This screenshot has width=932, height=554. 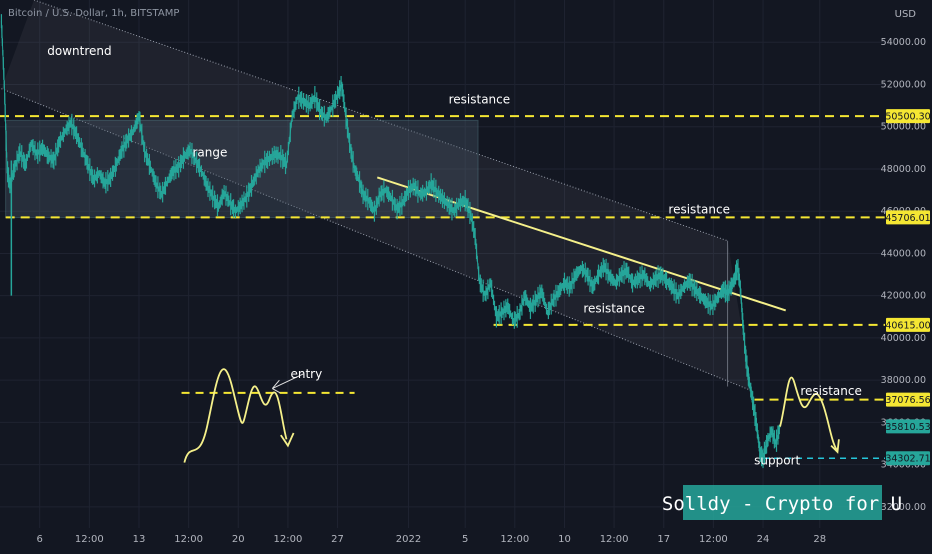 I want to click on symbol-title: Bitcoin / U.S. Dollar, 1h, BITSTAMP, so click(x=94, y=13).